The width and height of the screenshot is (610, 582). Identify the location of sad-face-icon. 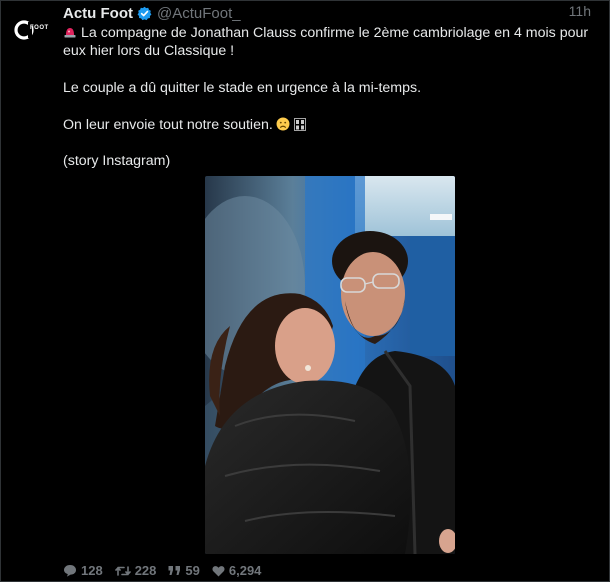
(283, 124).